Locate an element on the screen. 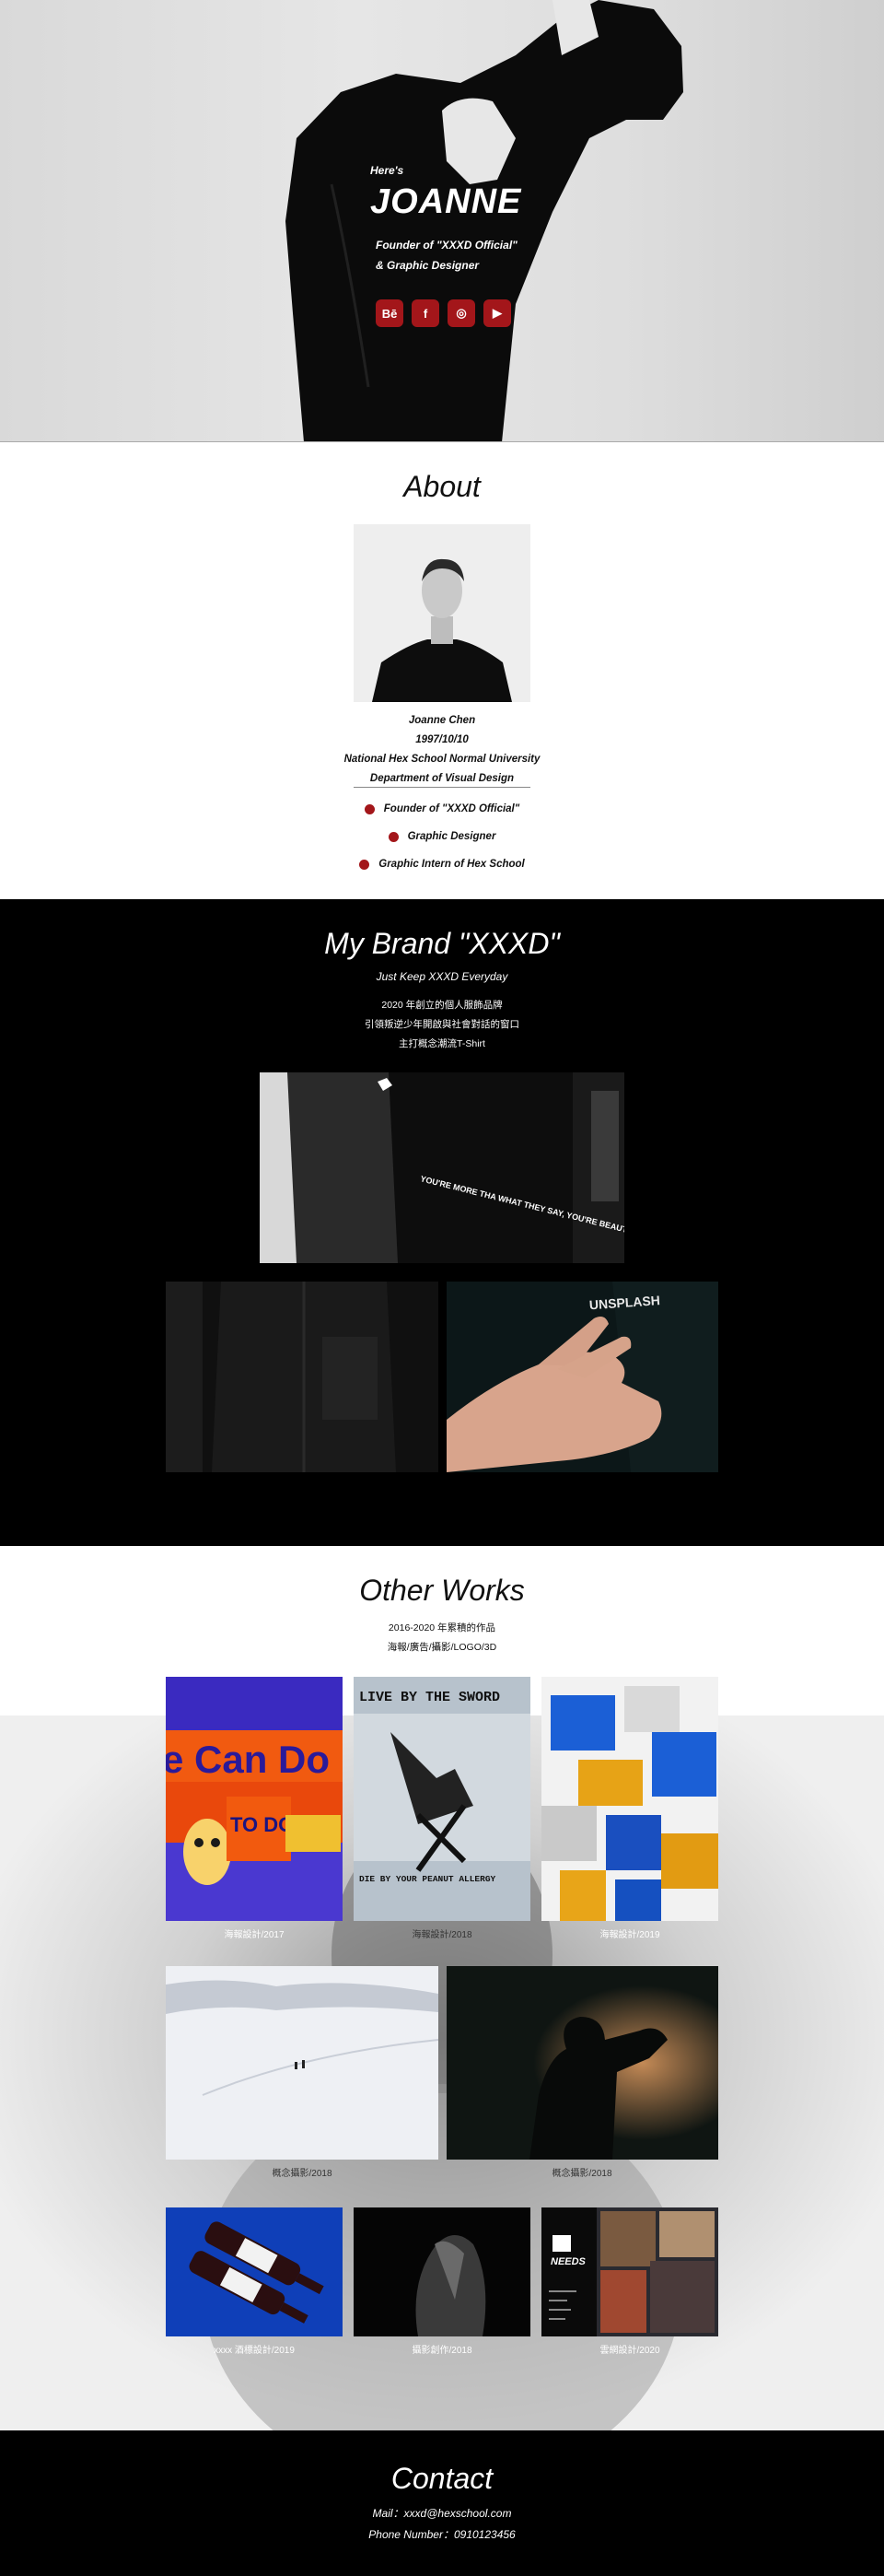 The height and width of the screenshot is (2576, 884). role-item: Graphic Intern of Hex School is located at coordinates (442, 864).